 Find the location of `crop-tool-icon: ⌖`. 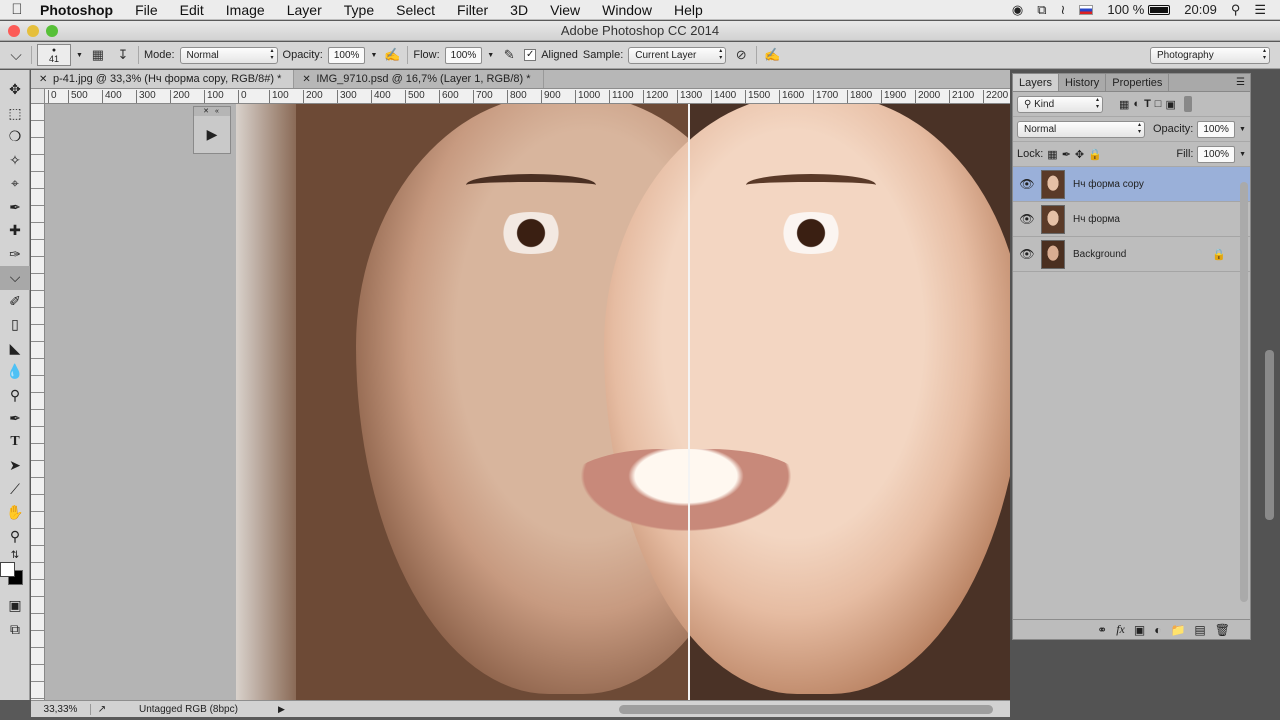

crop-tool-icon: ⌖ is located at coordinates (15, 184).